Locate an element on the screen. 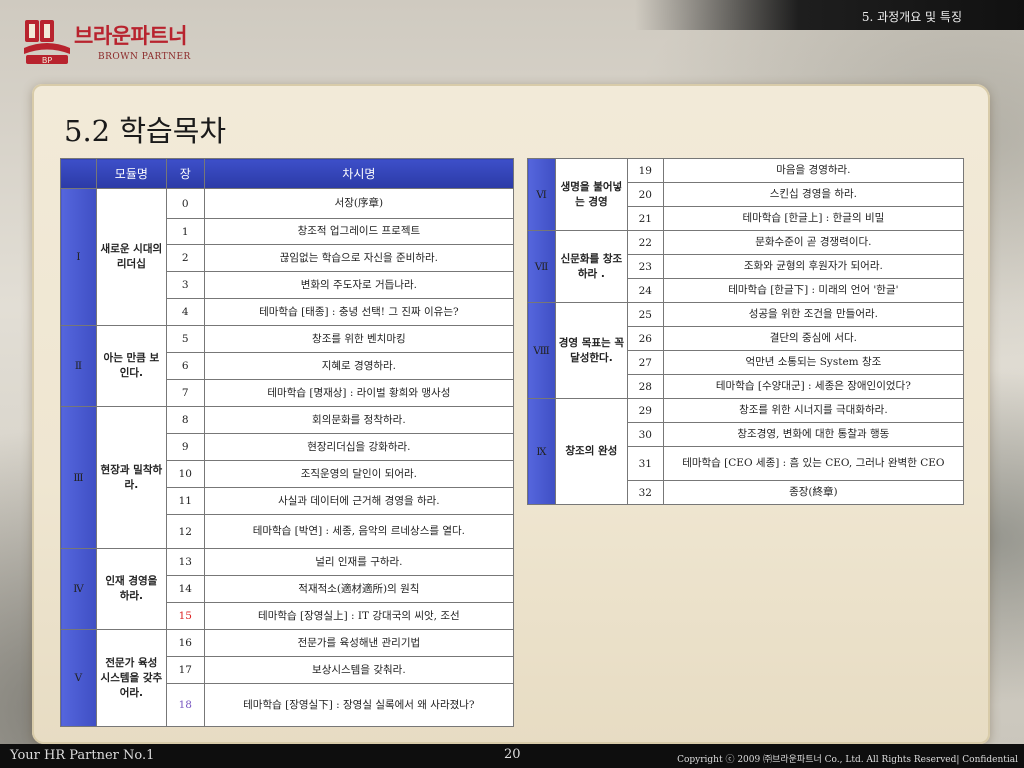 The height and width of the screenshot is (768, 1024). module-numeral: Ⅴ is located at coordinates (78, 678).